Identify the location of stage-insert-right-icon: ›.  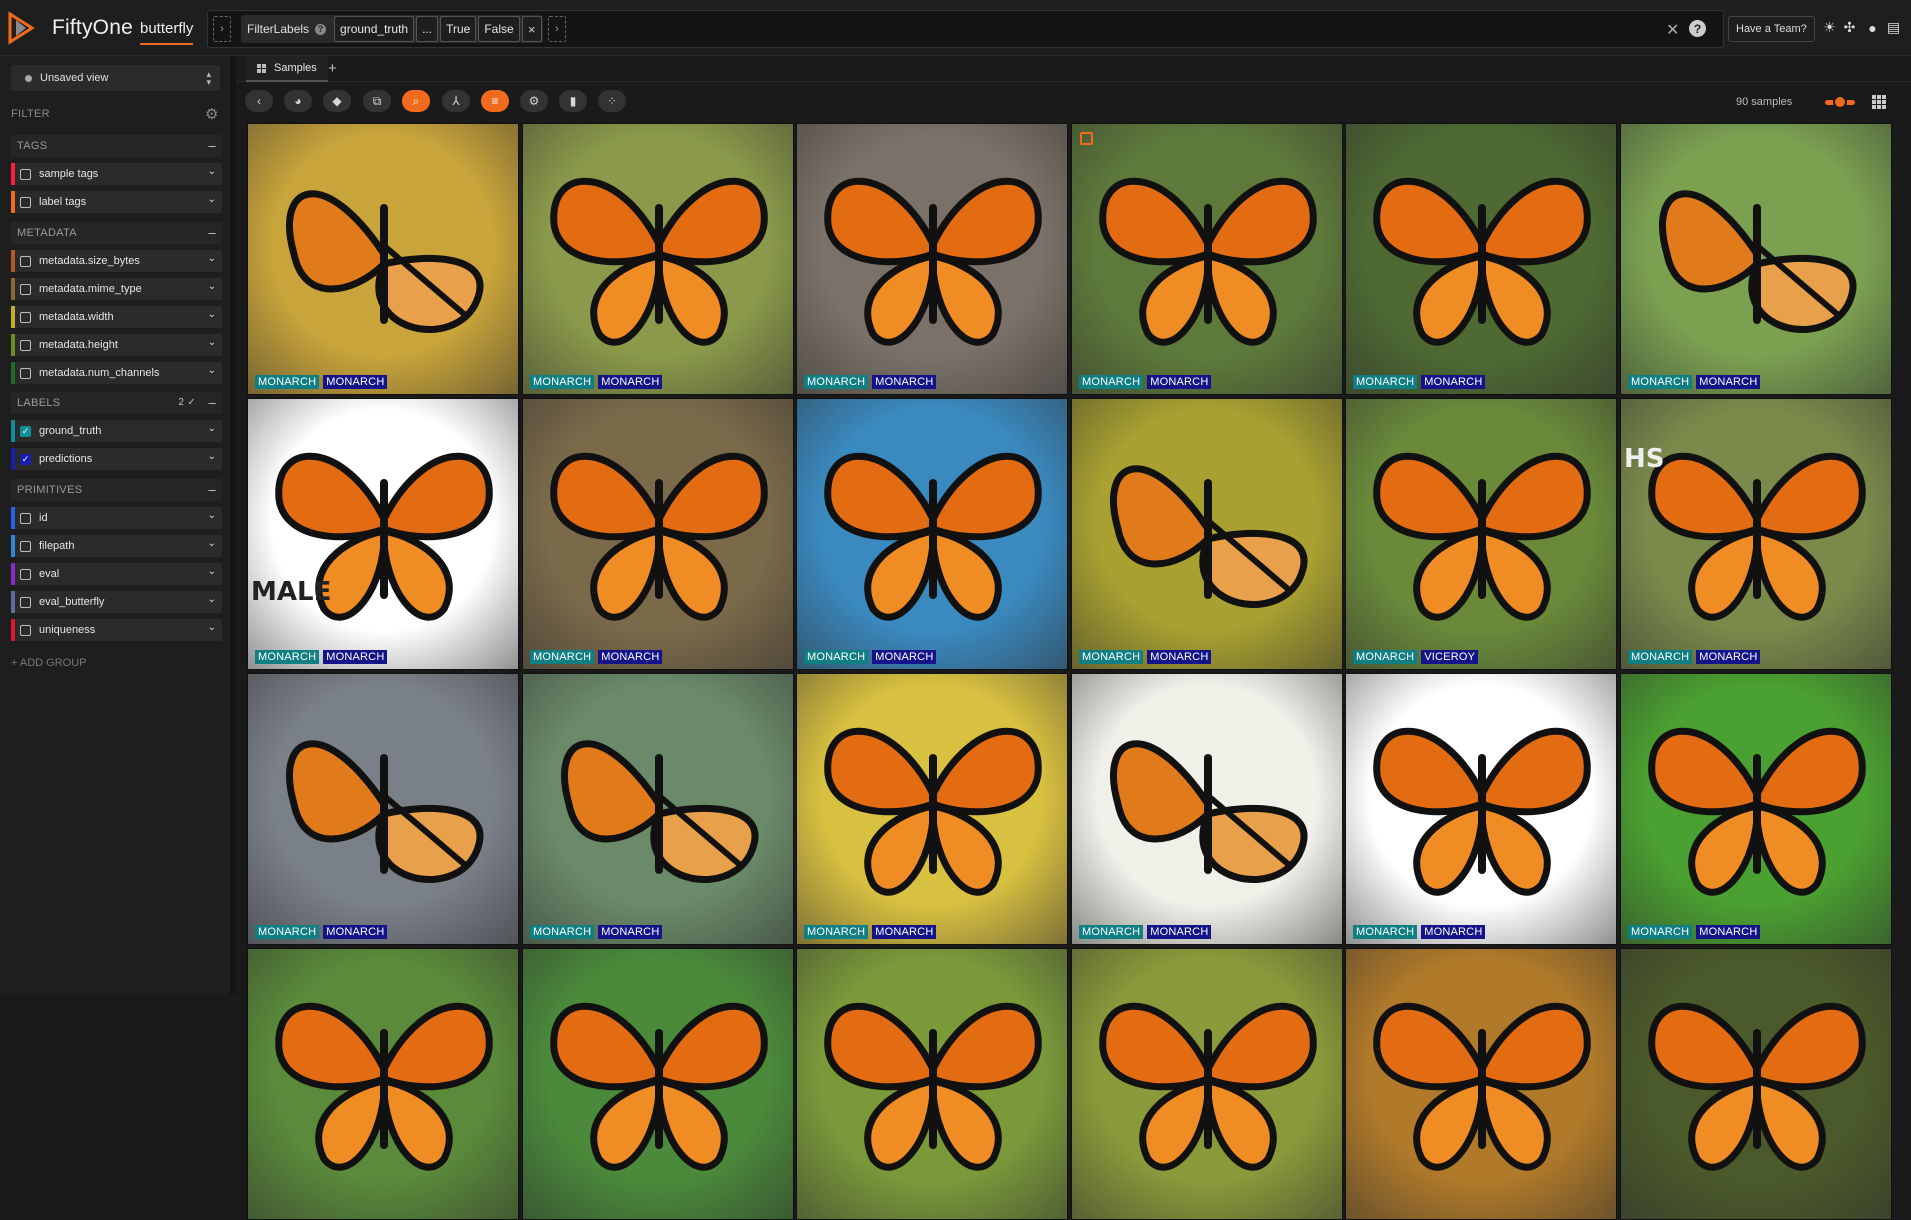
(557, 29).